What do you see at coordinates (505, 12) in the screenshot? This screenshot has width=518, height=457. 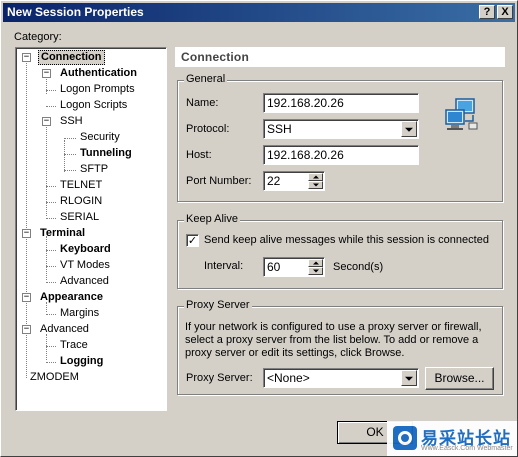 I see `close-button: X` at bounding box center [505, 12].